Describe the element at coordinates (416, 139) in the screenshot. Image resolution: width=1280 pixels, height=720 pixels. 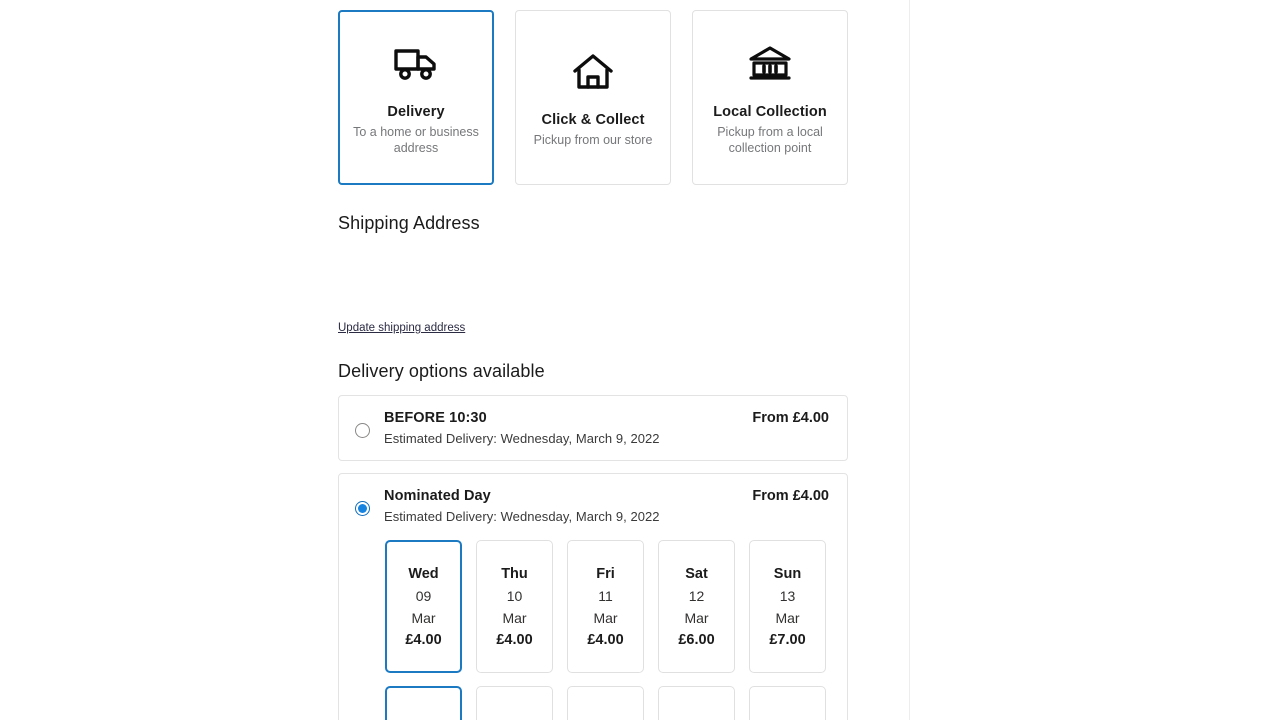
I see `method-subtitle: To a home or business address` at that location.